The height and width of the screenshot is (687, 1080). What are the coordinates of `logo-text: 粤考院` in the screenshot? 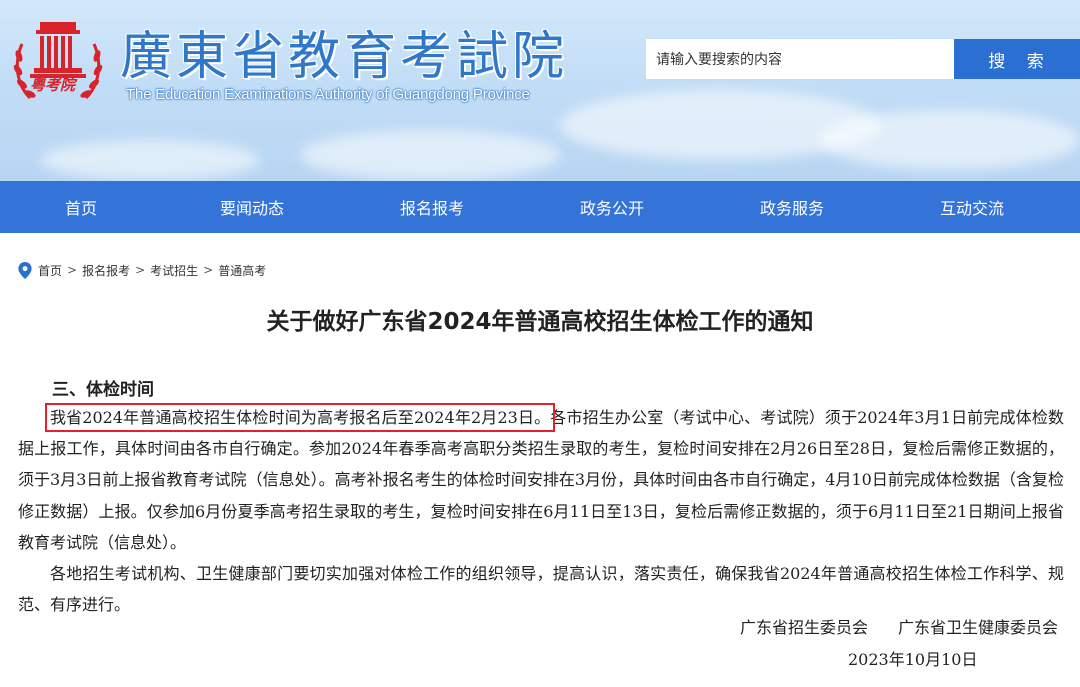 It's located at (53, 85).